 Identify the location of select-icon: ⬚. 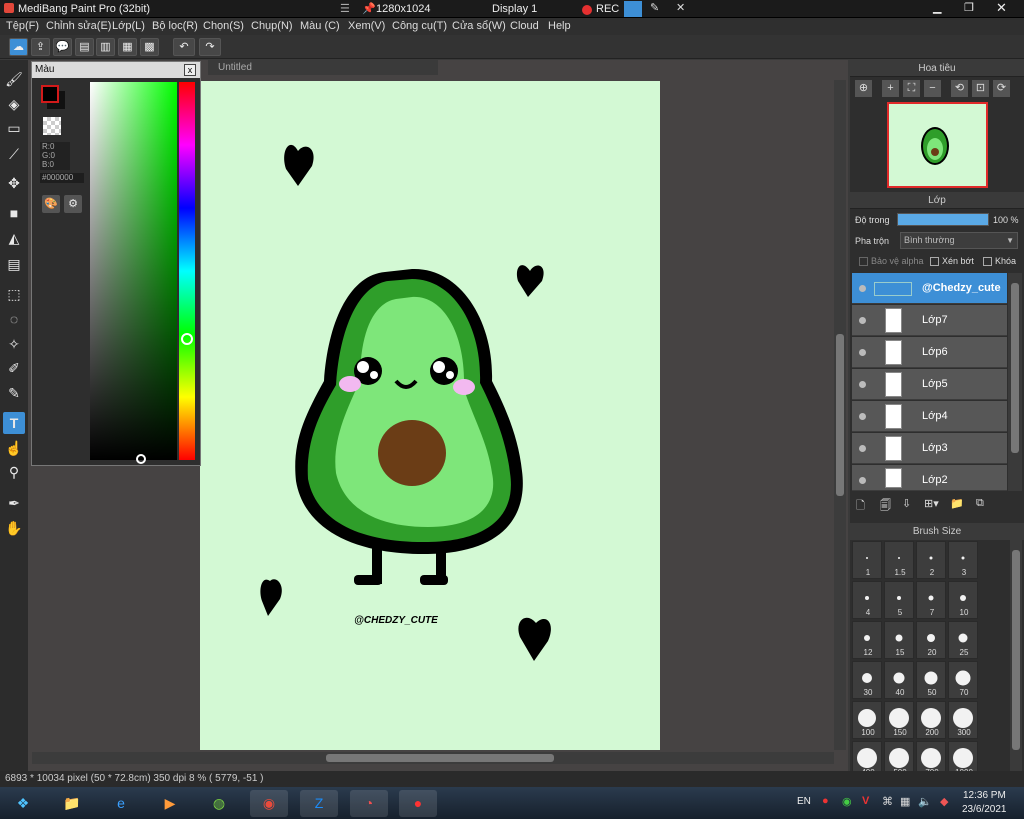
(14, 294).